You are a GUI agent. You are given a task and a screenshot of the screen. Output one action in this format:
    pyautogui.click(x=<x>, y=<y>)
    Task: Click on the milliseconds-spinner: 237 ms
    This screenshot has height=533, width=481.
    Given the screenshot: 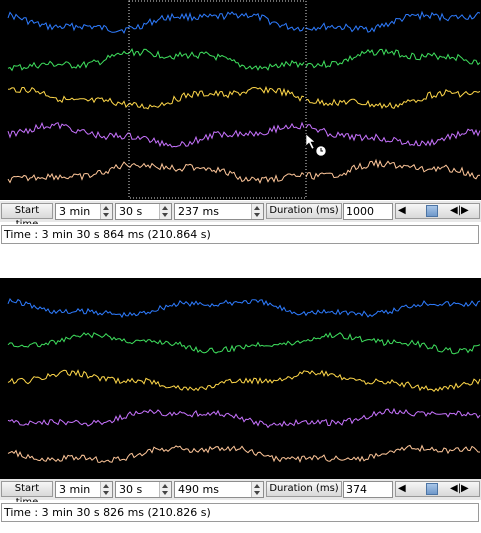 What is the action you would take?
    pyautogui.click(x=219, y=211)
    